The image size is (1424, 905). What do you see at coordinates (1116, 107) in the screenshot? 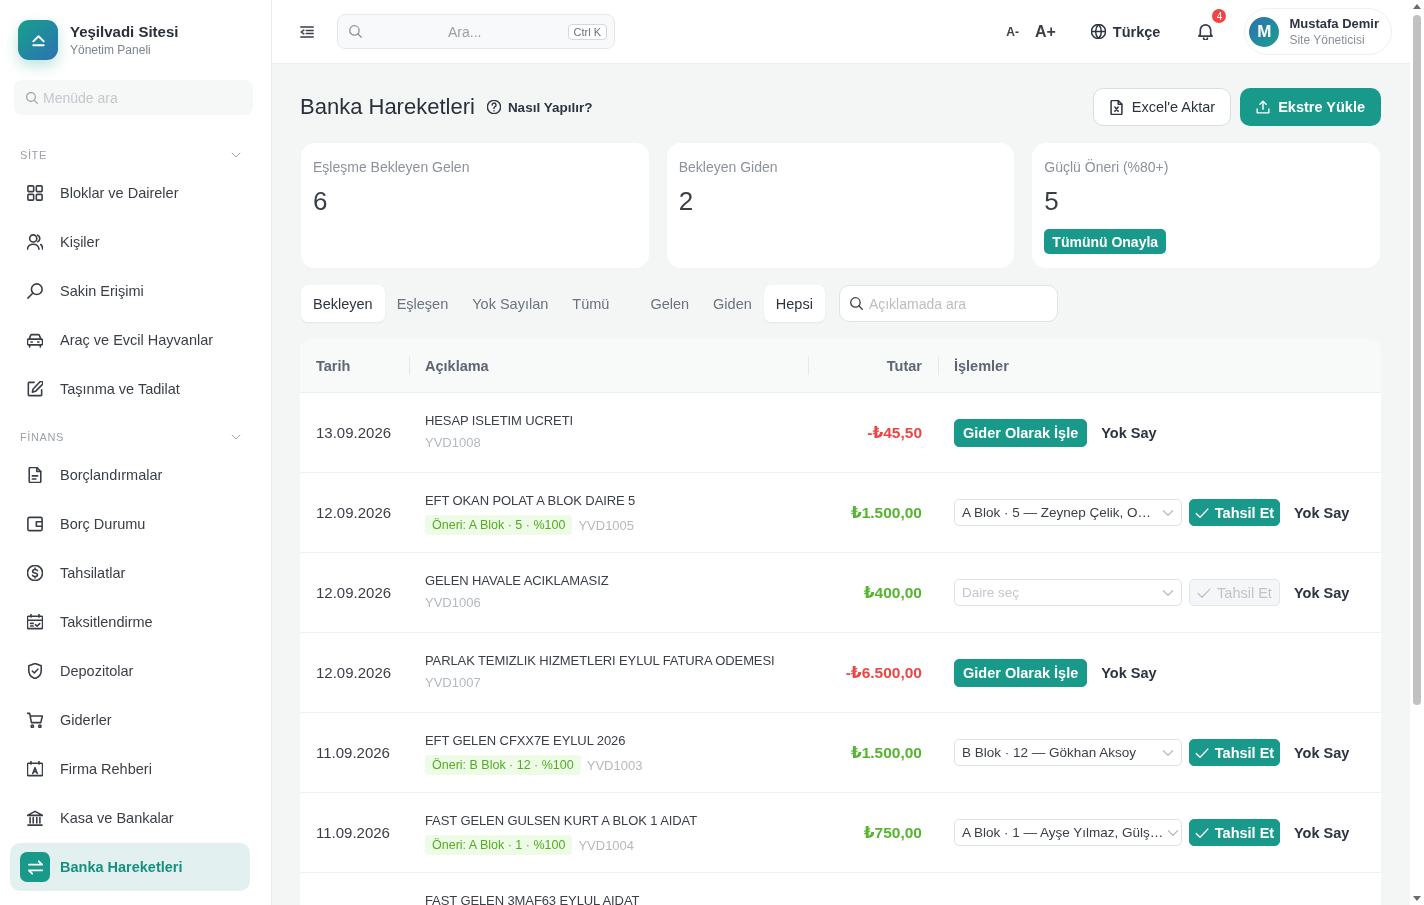
I see `excel-file-icon` at bounding box center [1116, 107].